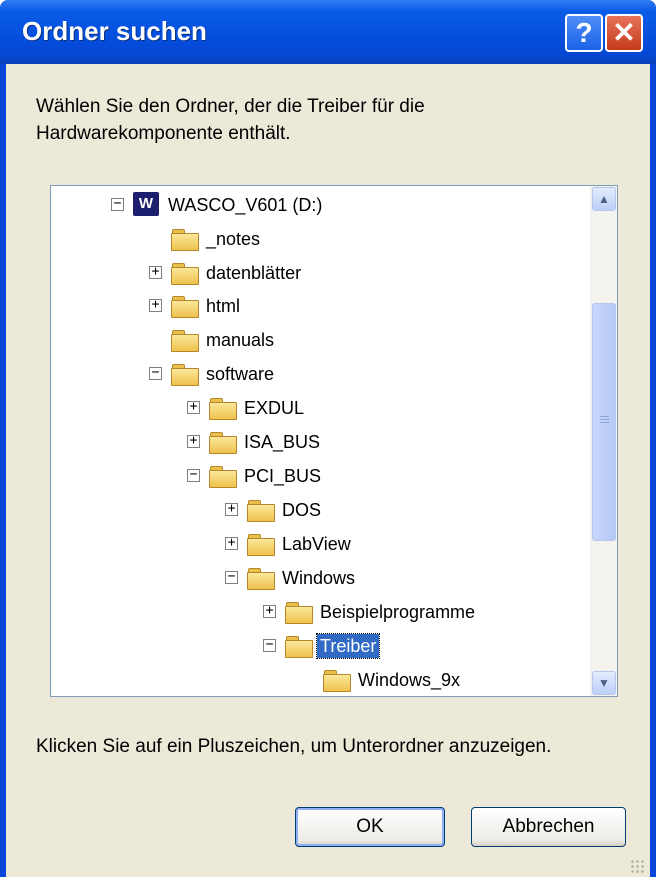 This screenshot has height=877, width=656. I want to click on ok-button: OK, so click(370, 827).